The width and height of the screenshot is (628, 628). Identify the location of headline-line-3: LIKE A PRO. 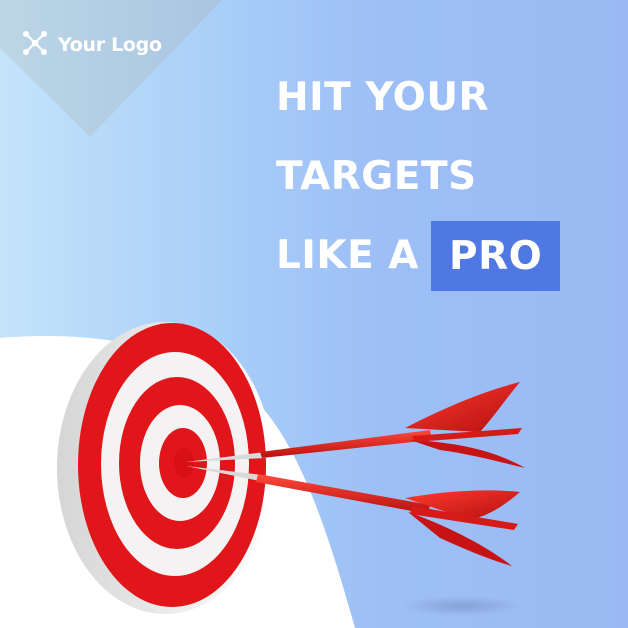
(418, 267).